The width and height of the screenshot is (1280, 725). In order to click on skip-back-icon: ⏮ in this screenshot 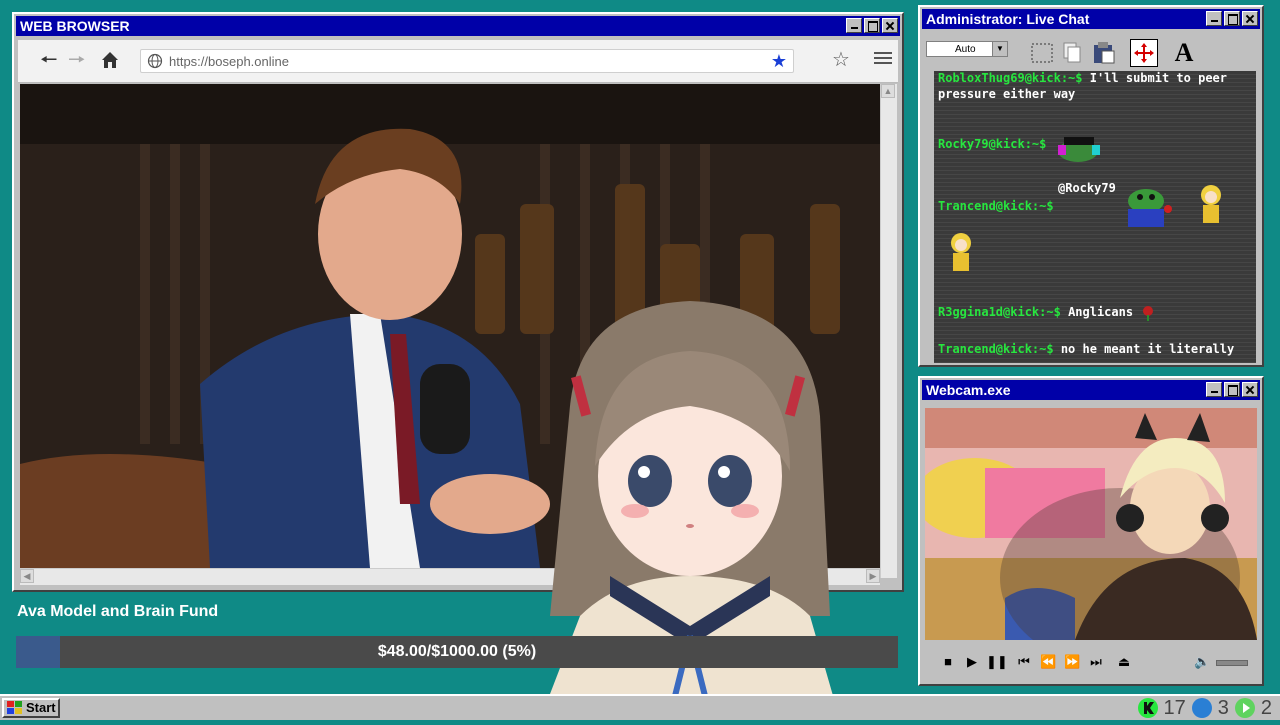, I will do `click(1024, 662)`.